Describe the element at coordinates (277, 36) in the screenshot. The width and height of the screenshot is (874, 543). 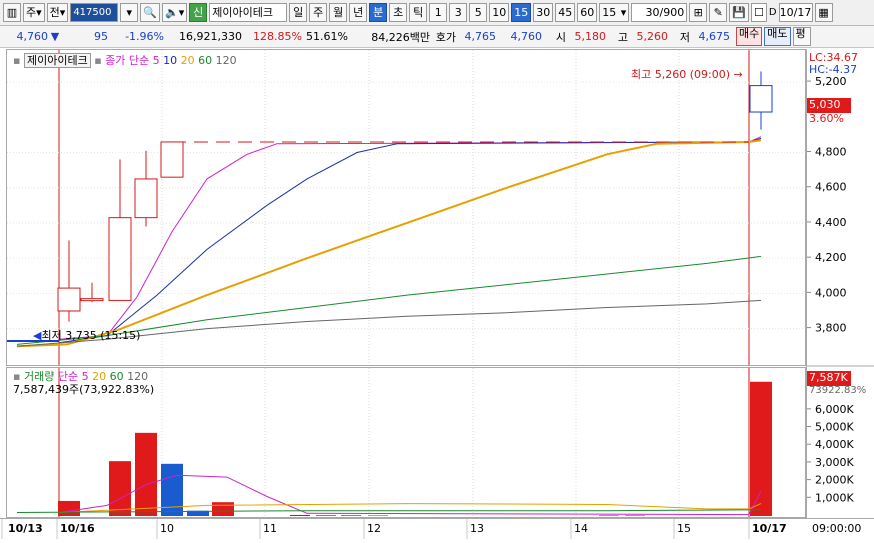
I see `volume-ratio: 128.85%` at that location.